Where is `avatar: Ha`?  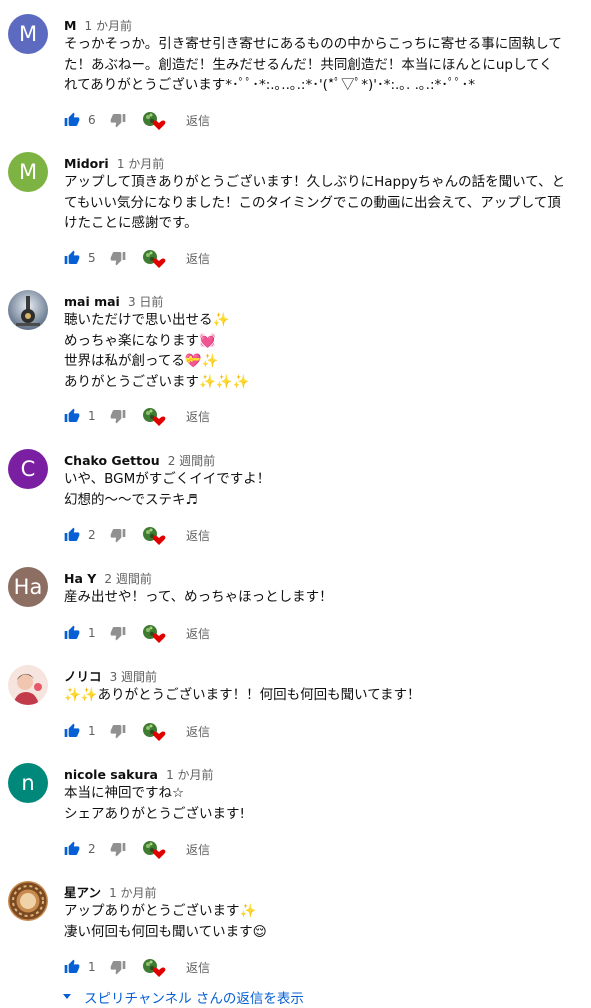
avatar: Ha is located at coordinates (28, 587).